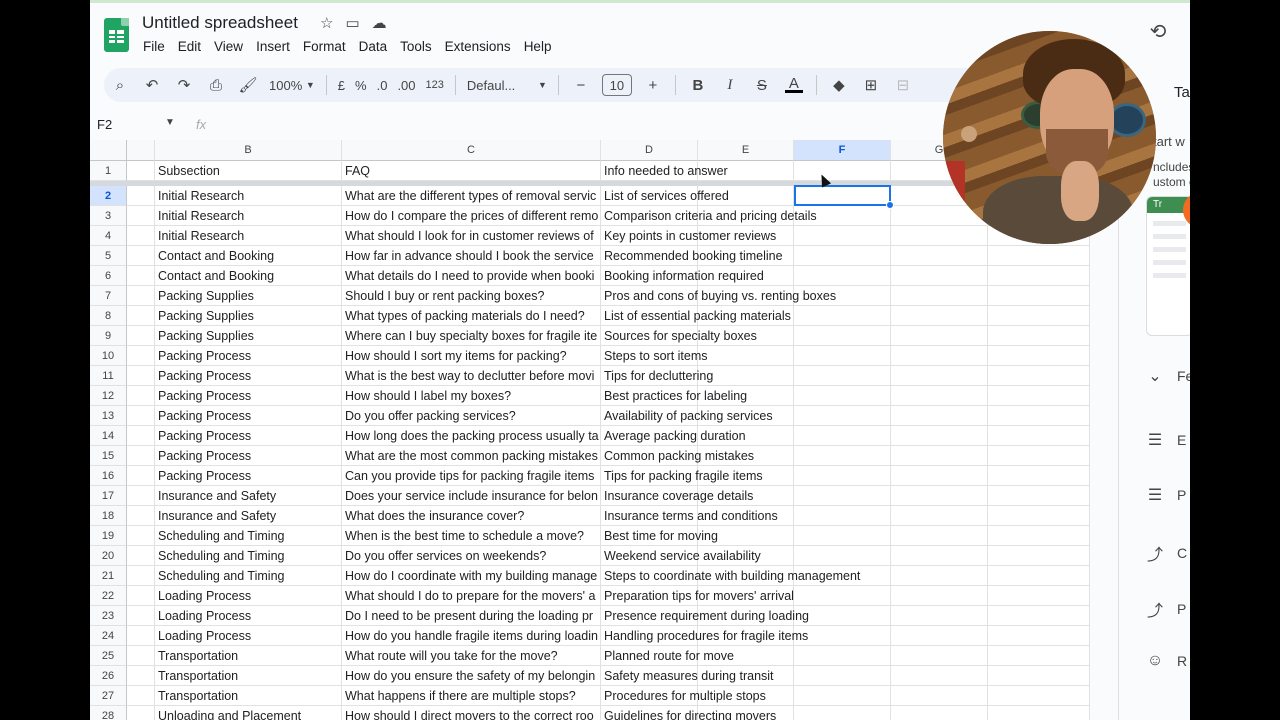 The height and width of the screenshot is (720, 1280). What do you see at coordinates (341, 85) in the screenshot?
I see `currency-format-button: £` at bounding box center [341, 85].